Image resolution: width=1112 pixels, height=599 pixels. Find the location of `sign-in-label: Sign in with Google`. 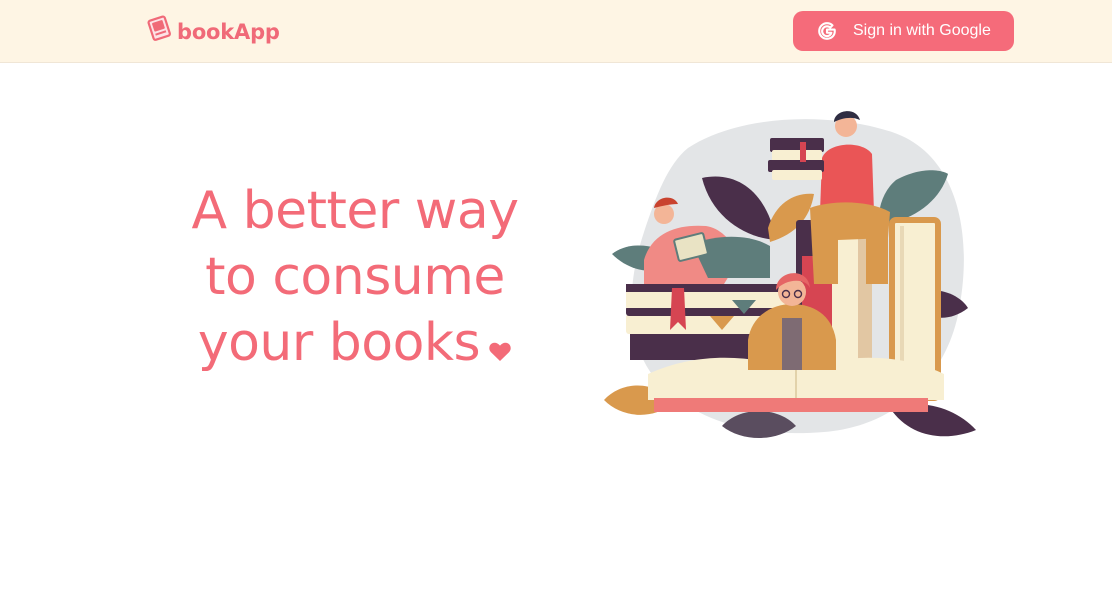

sign-in-label: Sign in with Google is located at coordinates (922, 30).